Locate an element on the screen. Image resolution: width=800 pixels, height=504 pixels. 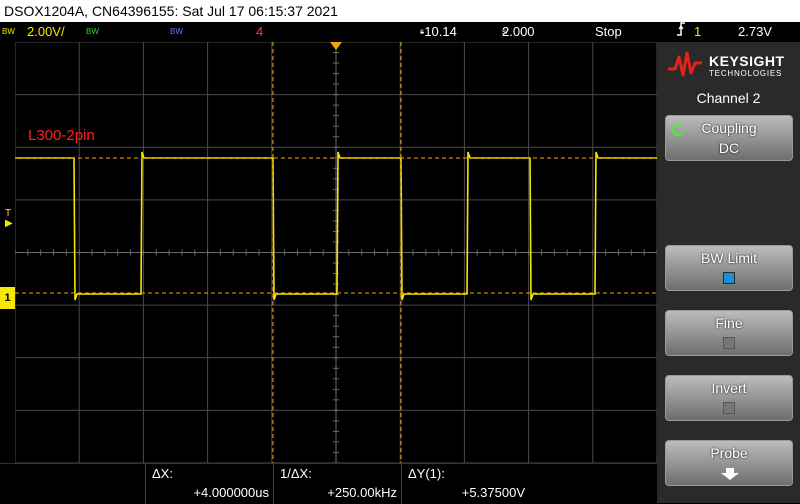
delta-y-readout: ΔY(1): +5.37500V is located at coordinates (465, 484).